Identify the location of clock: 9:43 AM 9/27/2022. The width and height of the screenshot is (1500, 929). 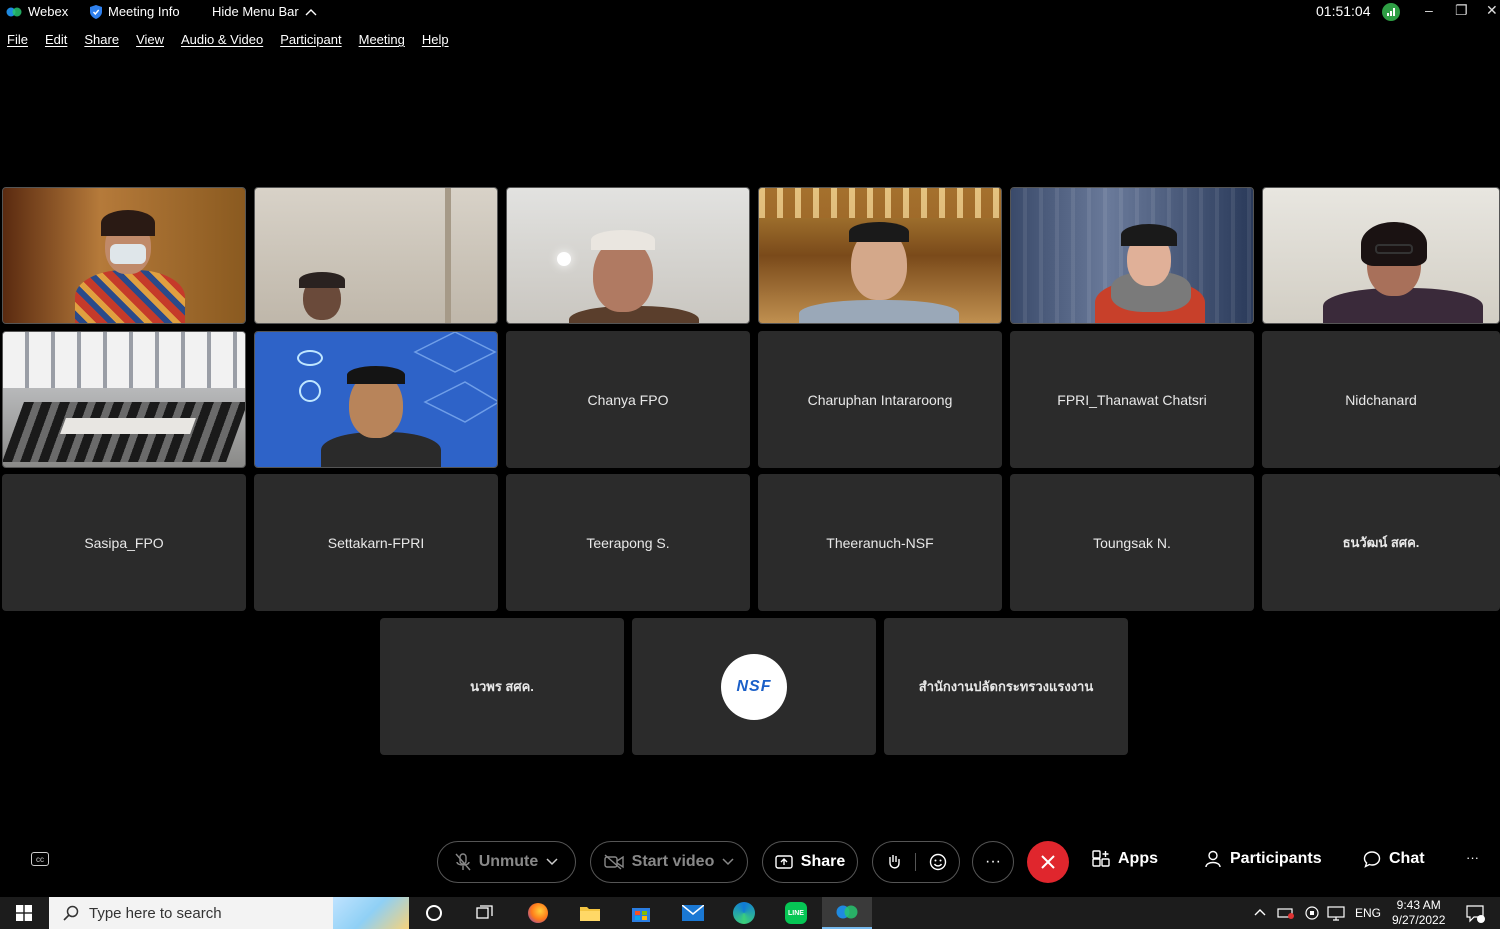
(1418, 913).